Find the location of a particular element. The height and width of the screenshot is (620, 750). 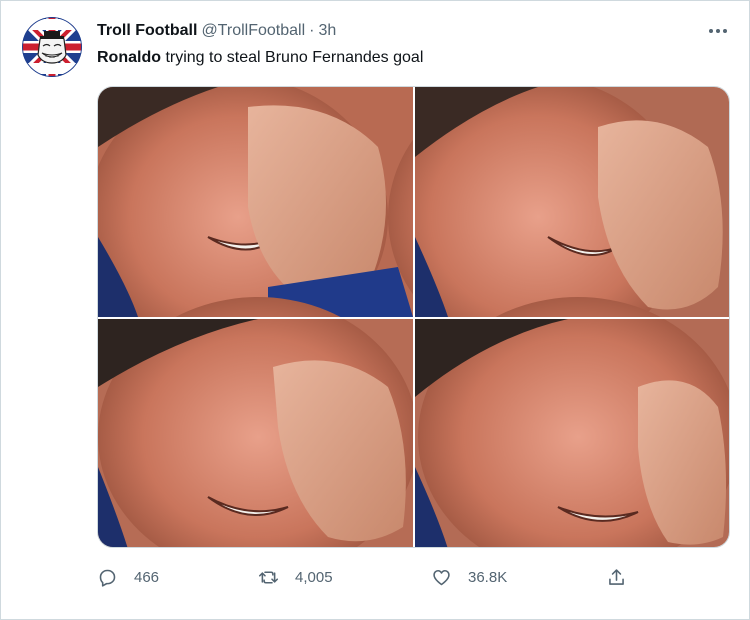

tweet-actions: 466 4,005 36.8K is located at coordinates (413, 577).